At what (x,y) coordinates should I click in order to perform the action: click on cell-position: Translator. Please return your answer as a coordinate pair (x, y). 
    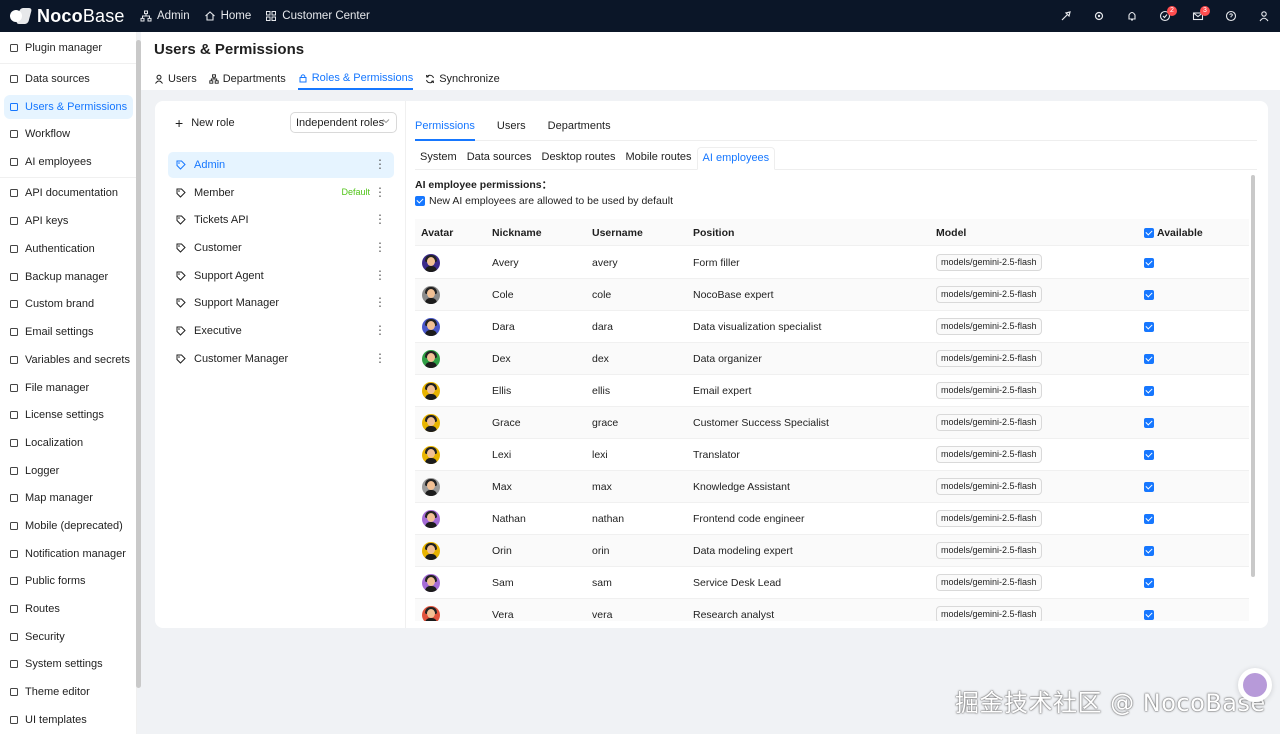
    Looking at the image, I should click on (716, 455).